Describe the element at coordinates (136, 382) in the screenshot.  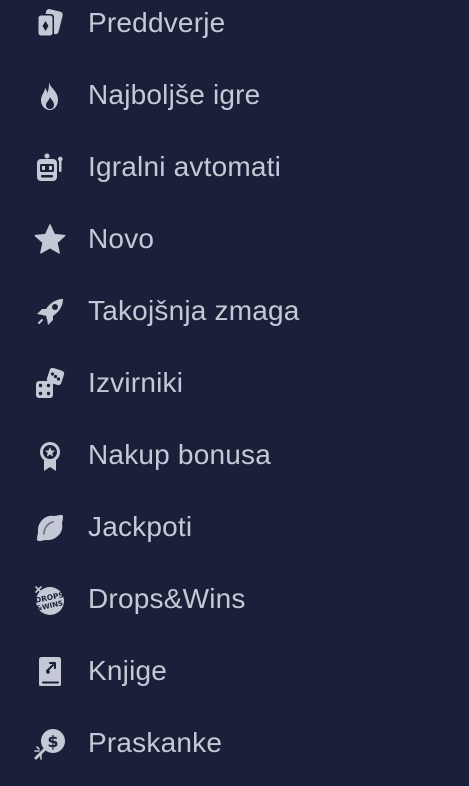
I see `menu-item-label: Izvirniki` at that location.